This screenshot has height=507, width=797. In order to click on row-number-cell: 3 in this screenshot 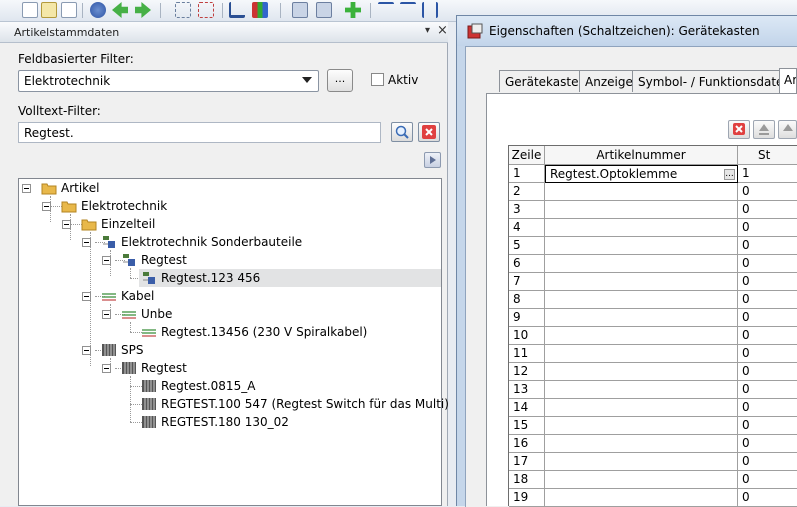, I will do `click(527, 210)`.